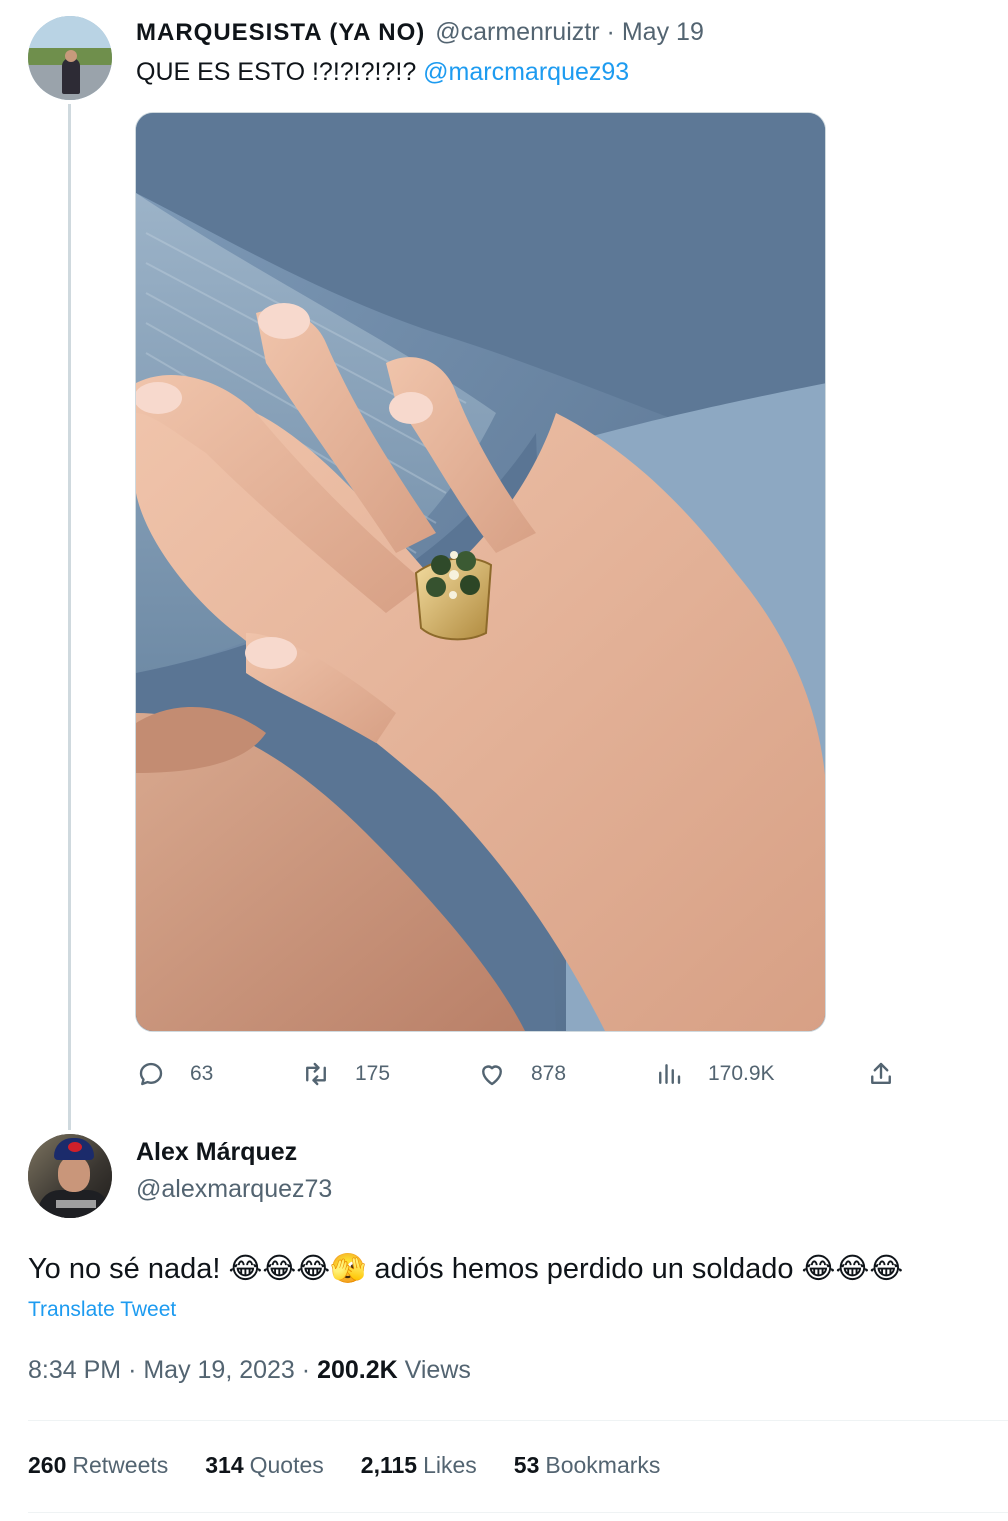  I want to click on likes-label: Likes, so click(450, 1465).